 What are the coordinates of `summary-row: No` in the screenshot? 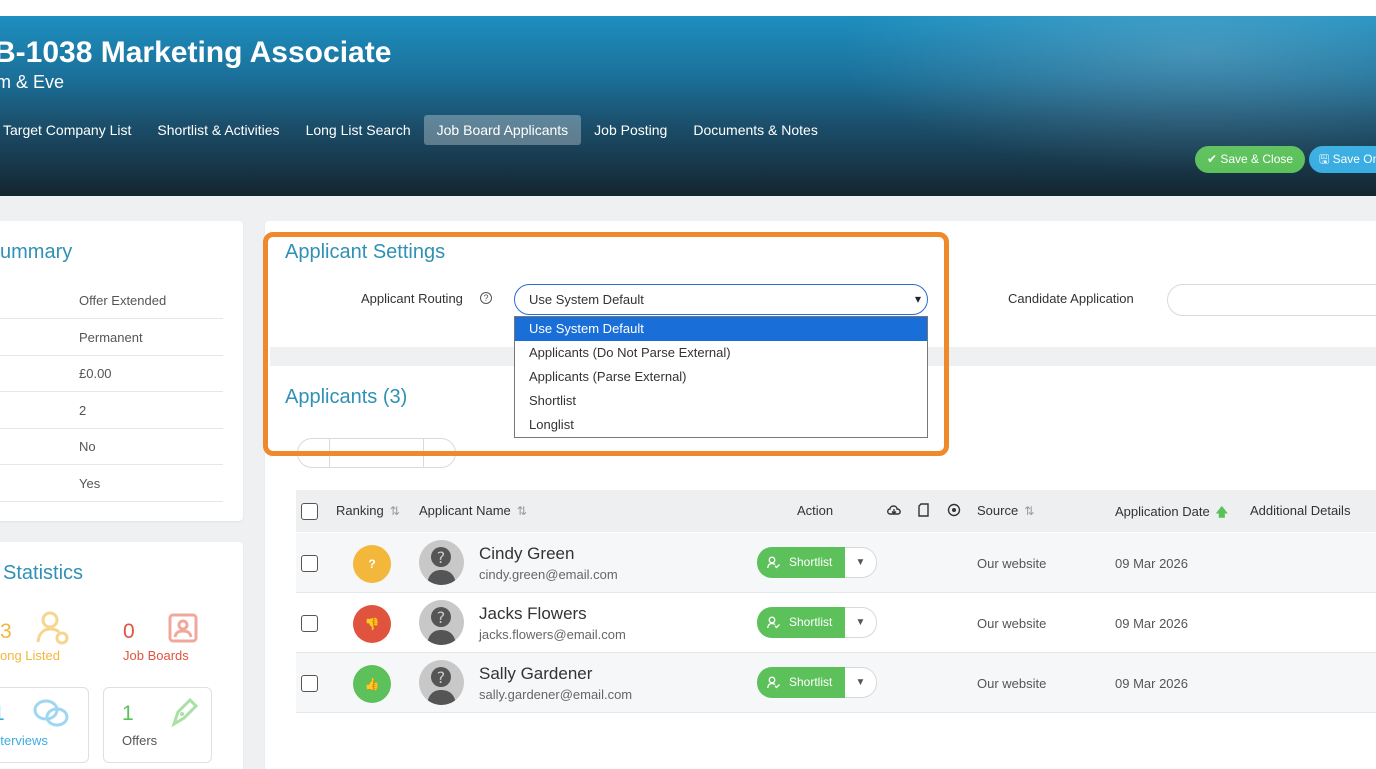 It's located at (111, 446).